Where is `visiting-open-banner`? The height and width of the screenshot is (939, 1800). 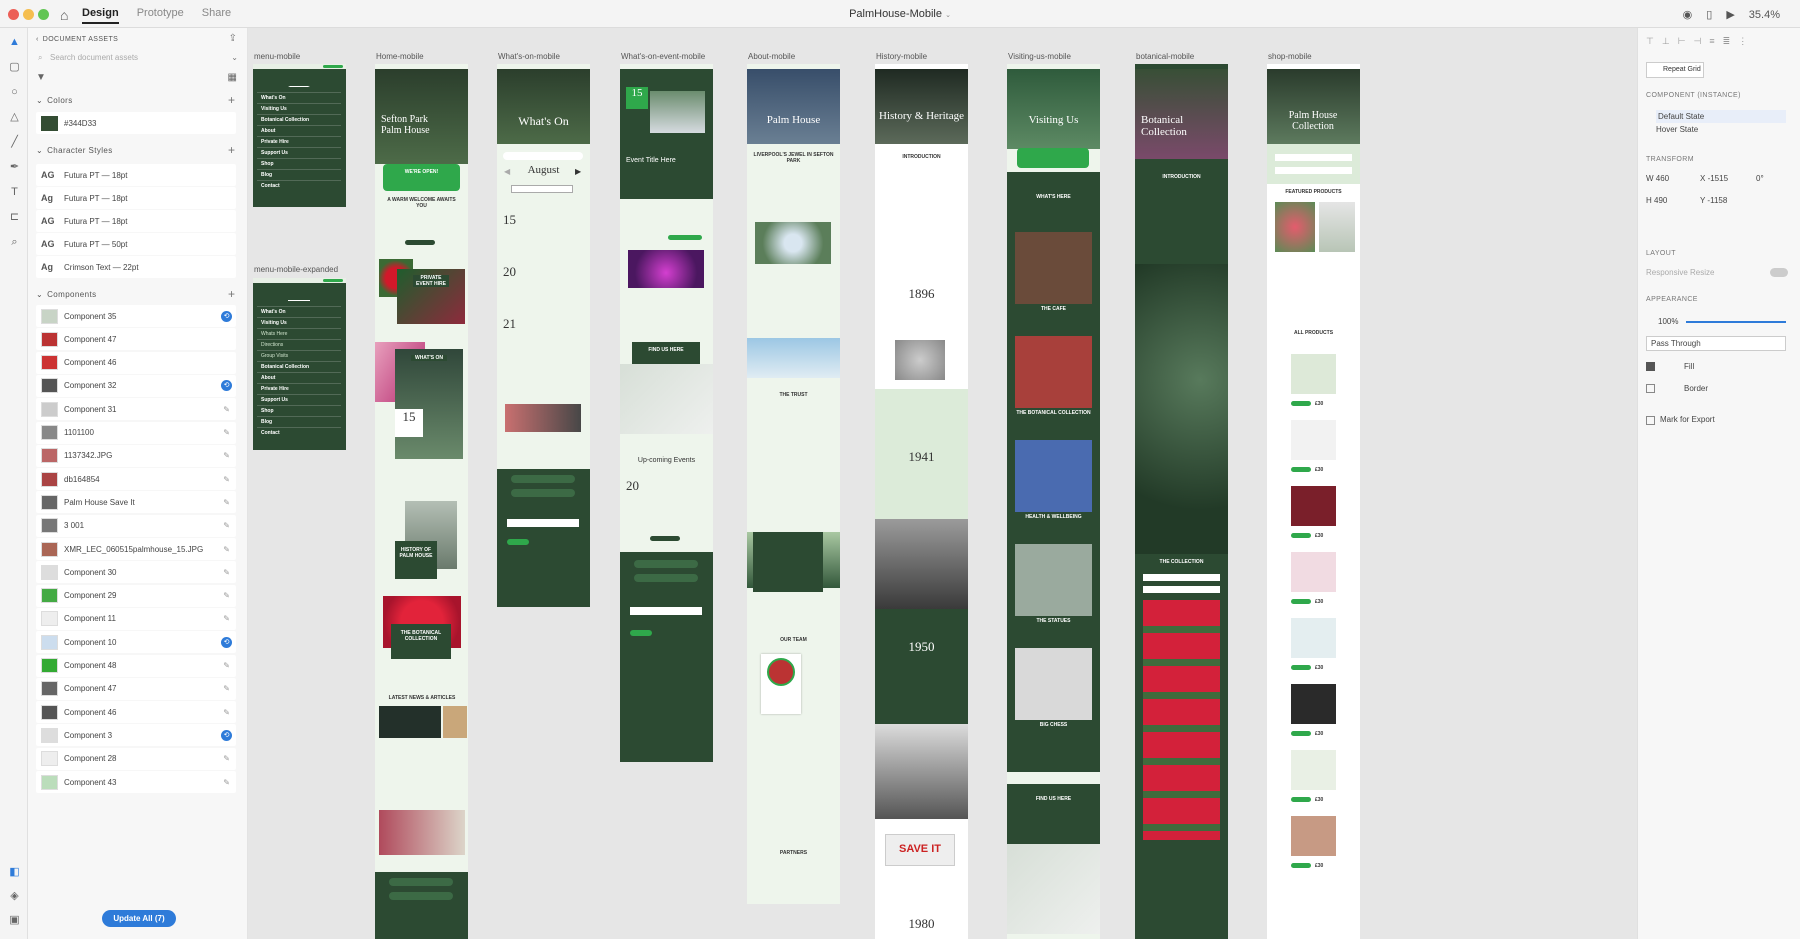 visiting-open-banner is located at coordinates (1053, 158).